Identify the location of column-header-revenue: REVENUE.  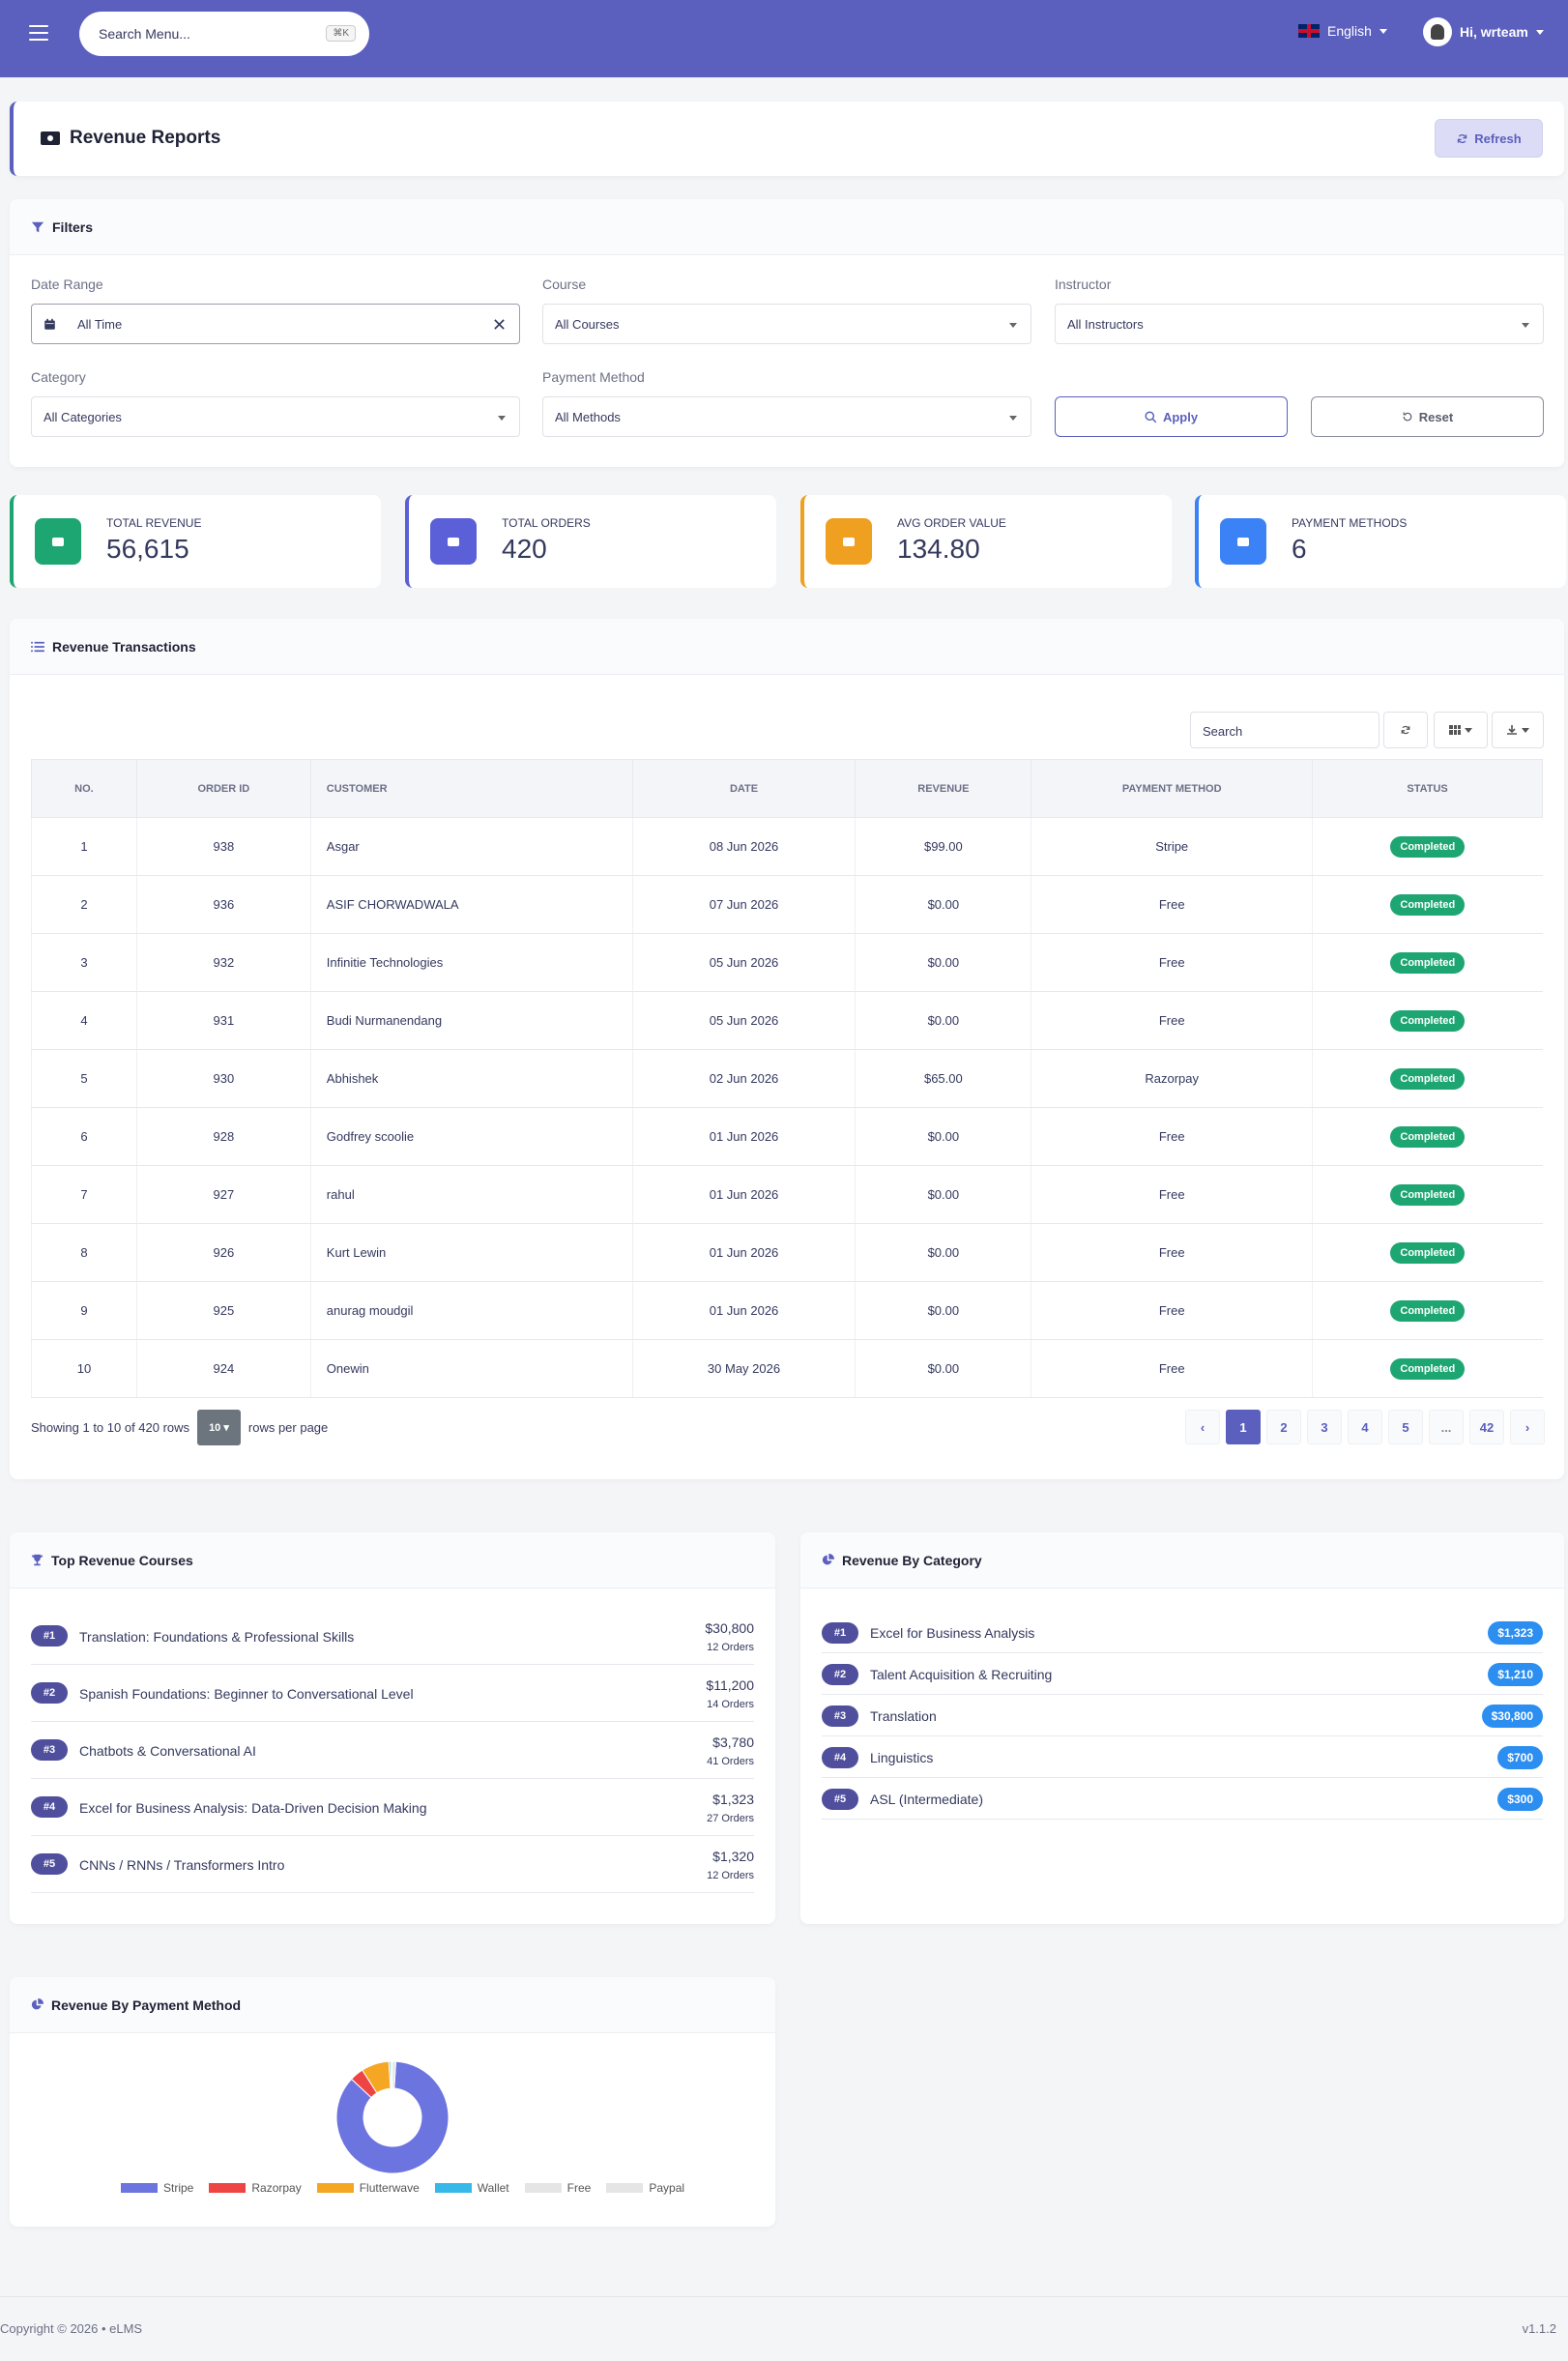
(943, 788).